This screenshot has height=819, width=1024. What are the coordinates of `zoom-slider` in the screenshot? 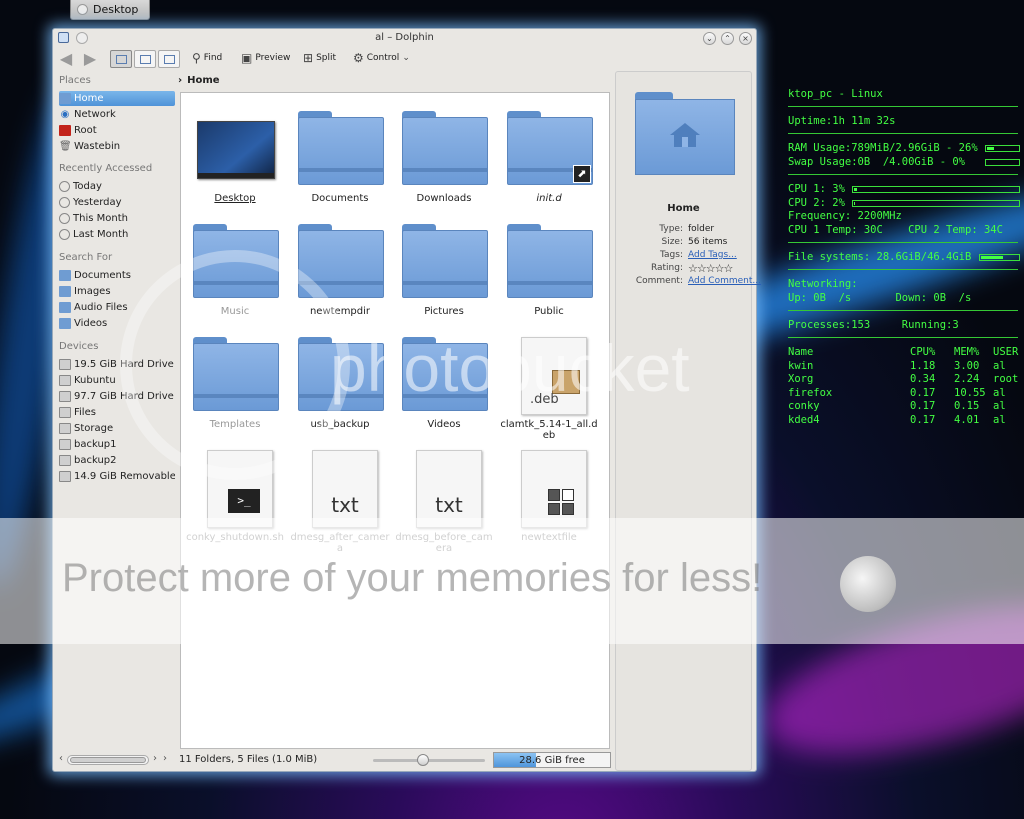 It's located at (429, 760).